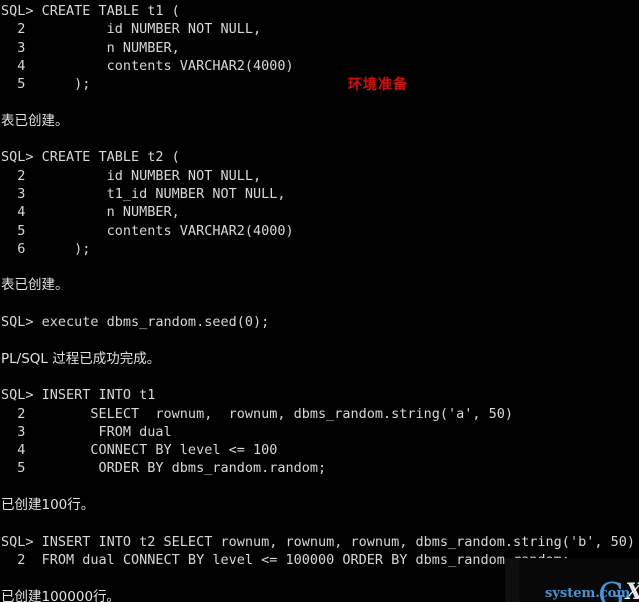 This screenshot has width=639, height=602. I want to click on watermark-panel: GXI网 system.com, so click(579, 580).